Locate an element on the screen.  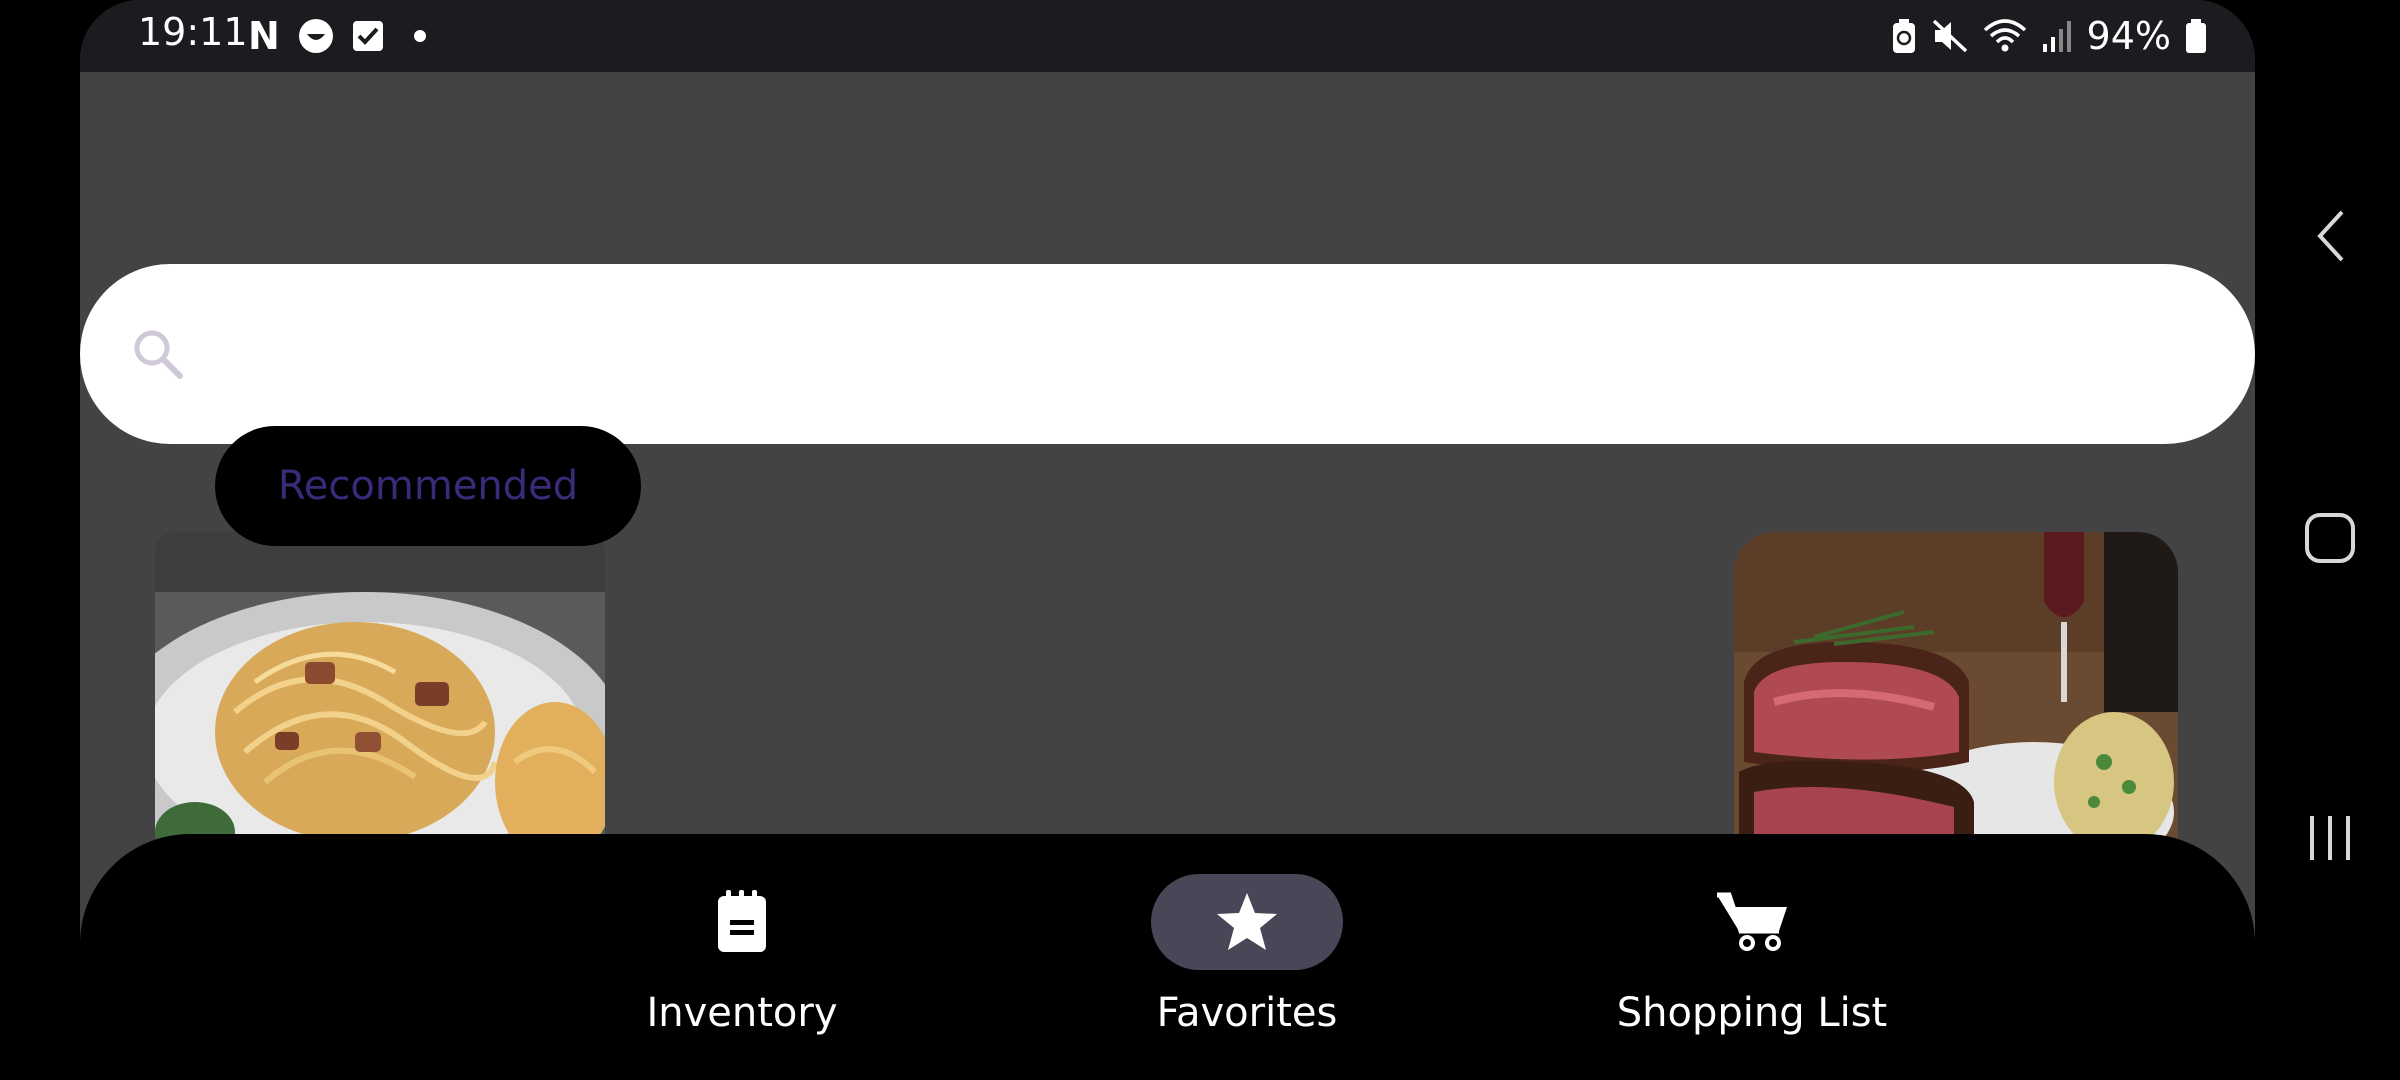
notepad-icon is located at coordinates (742, 921).